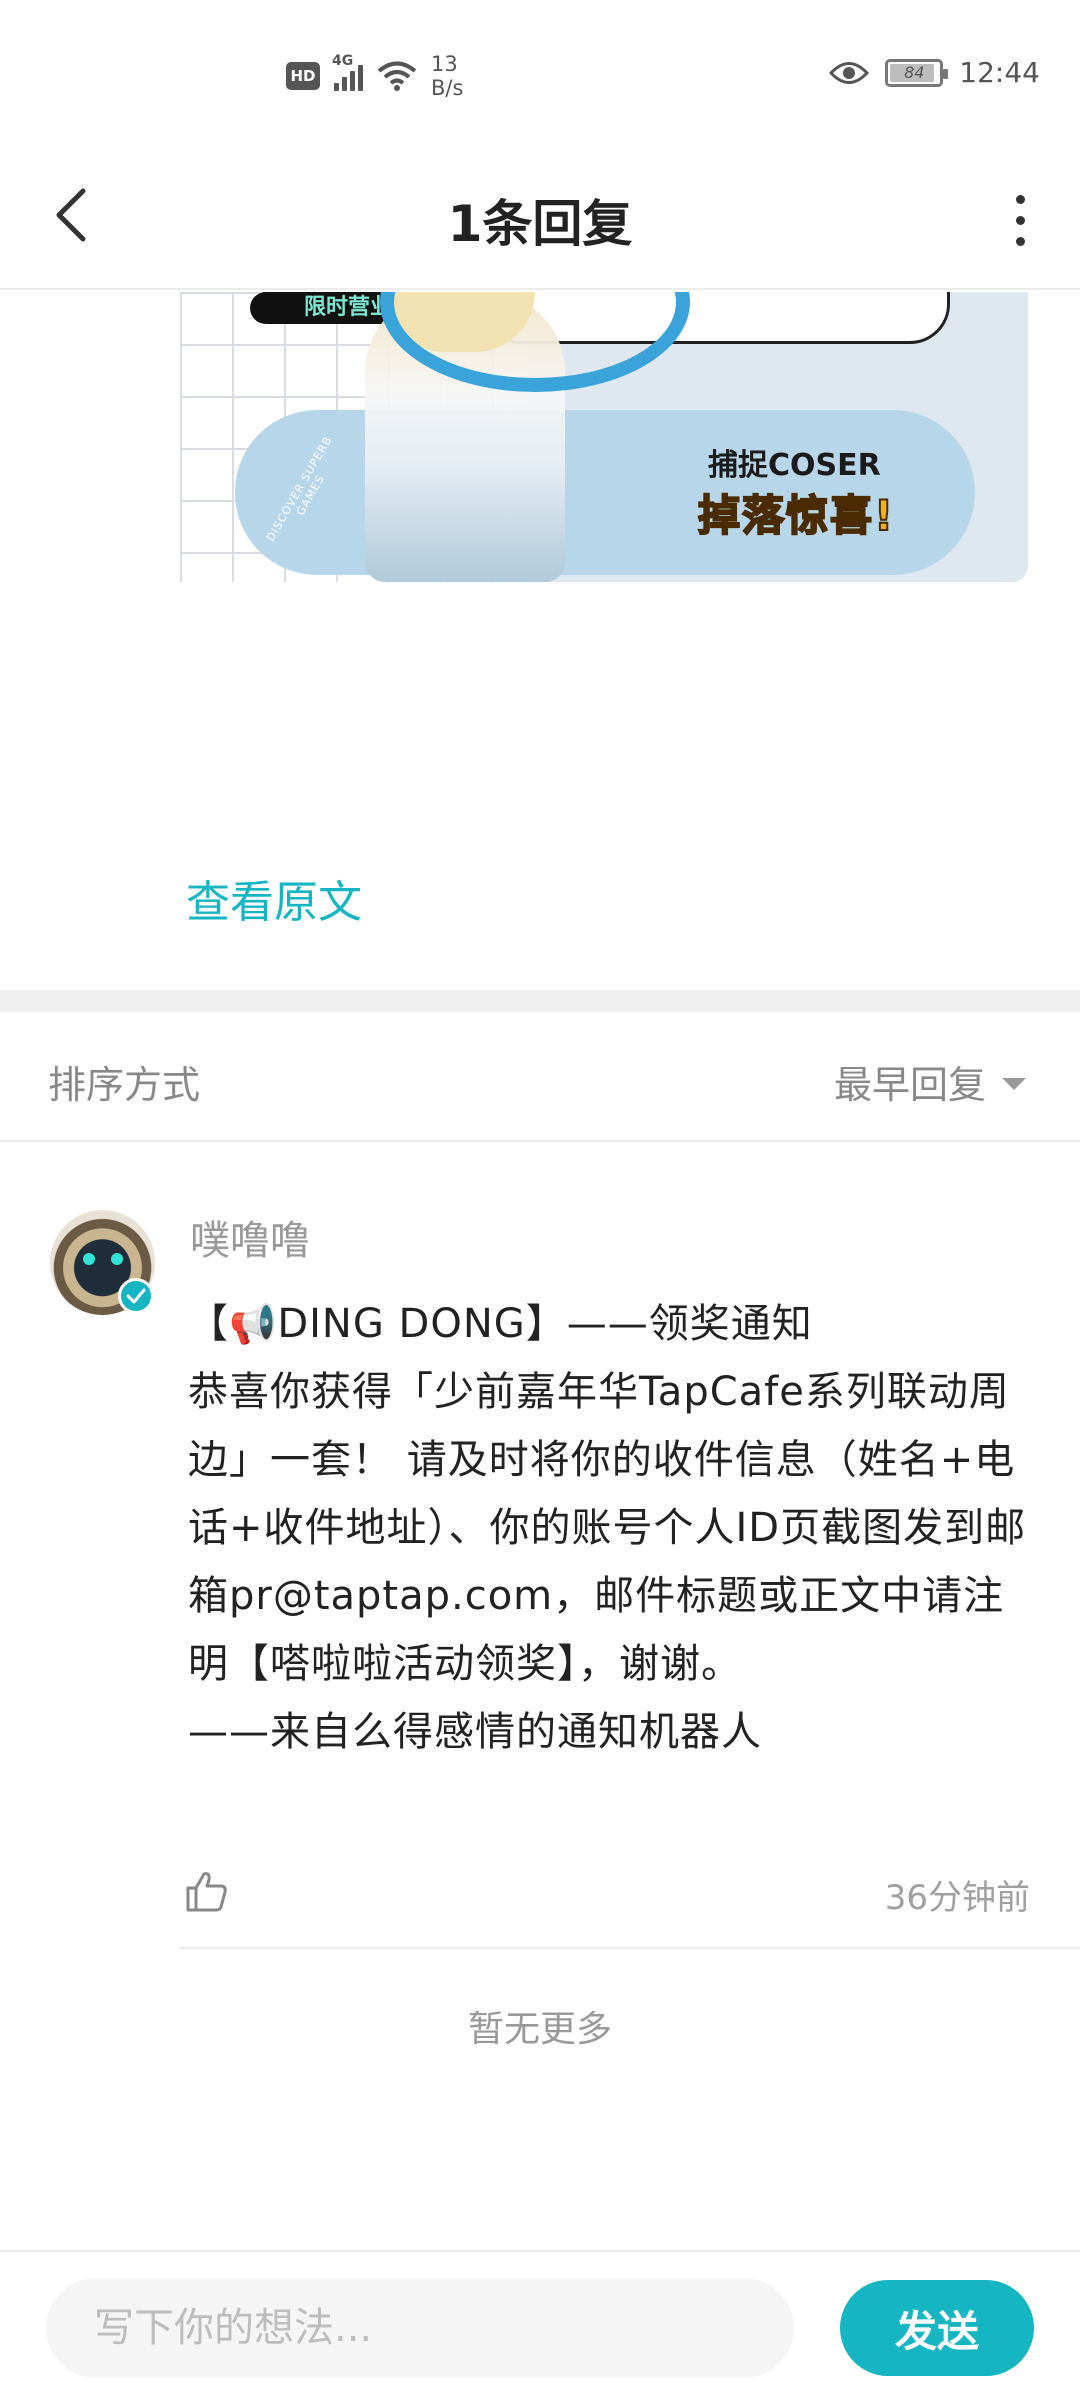 The width and height of the screenshot is (1080, 2400). Describe the element at coordinates (540, 224) in the screenshot. I see `page-title: 1条回复` at that location.